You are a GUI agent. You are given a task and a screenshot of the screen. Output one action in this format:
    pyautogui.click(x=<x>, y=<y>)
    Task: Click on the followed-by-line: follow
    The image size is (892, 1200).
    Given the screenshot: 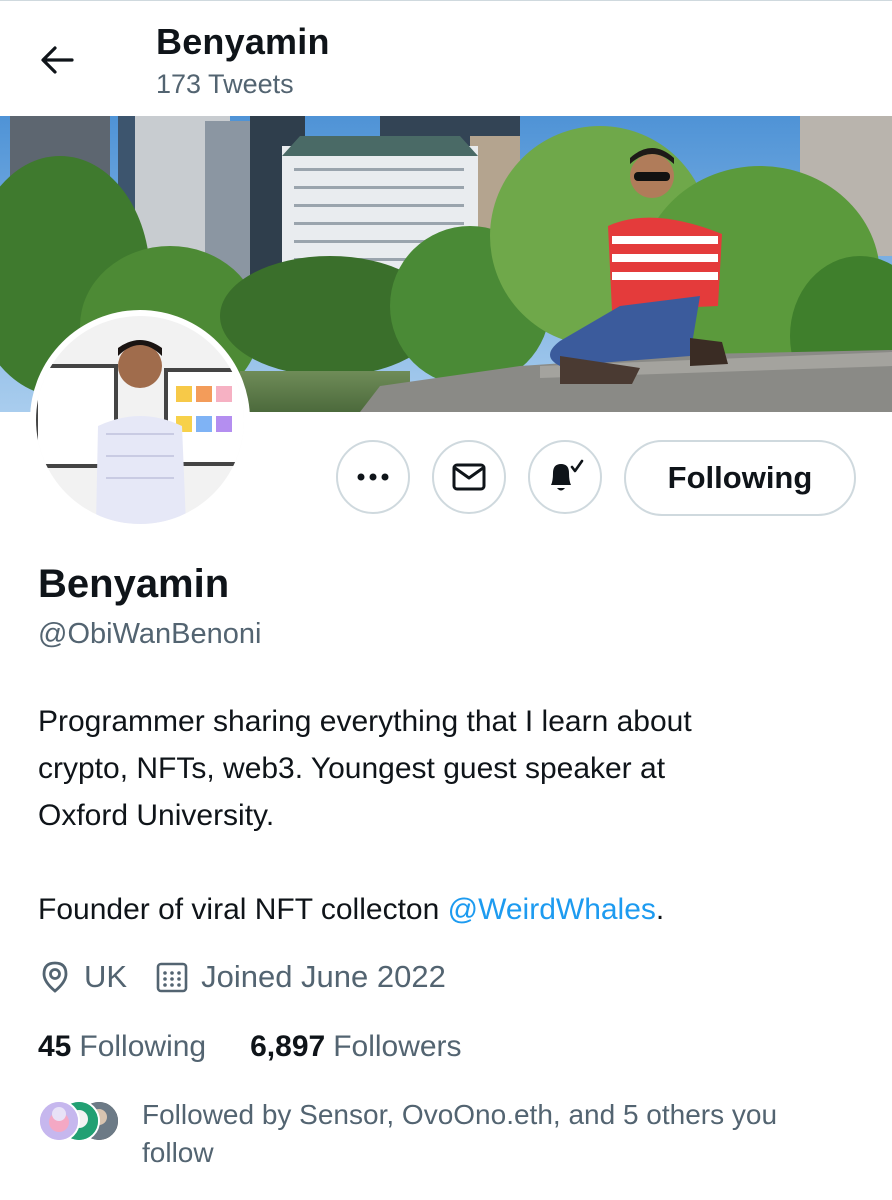 What is the action you would take?
    pyautogui.click(x=178, y=1152)
    